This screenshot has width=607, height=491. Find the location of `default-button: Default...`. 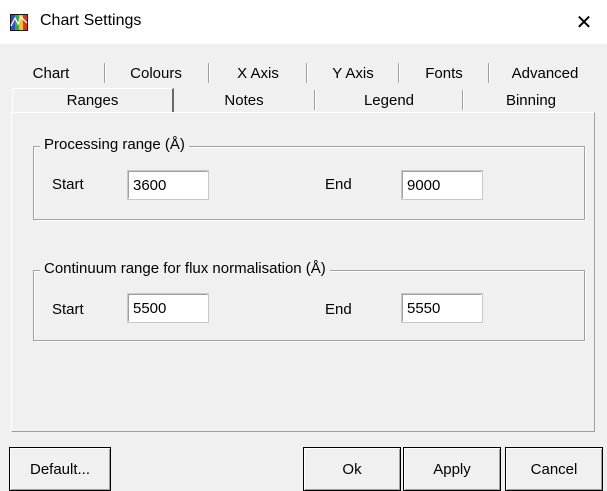

default-button: Default... is located at coordinates (60, 469).